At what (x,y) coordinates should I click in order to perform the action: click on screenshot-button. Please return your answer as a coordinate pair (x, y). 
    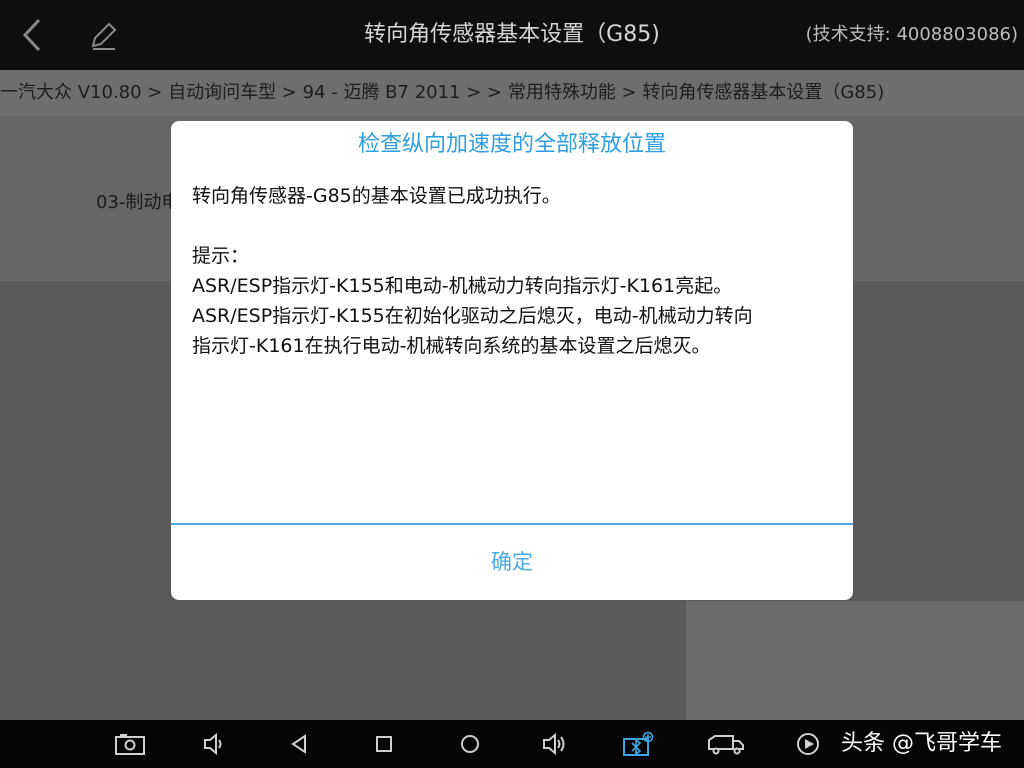
    Looking at the image, I should click on (130, 744).